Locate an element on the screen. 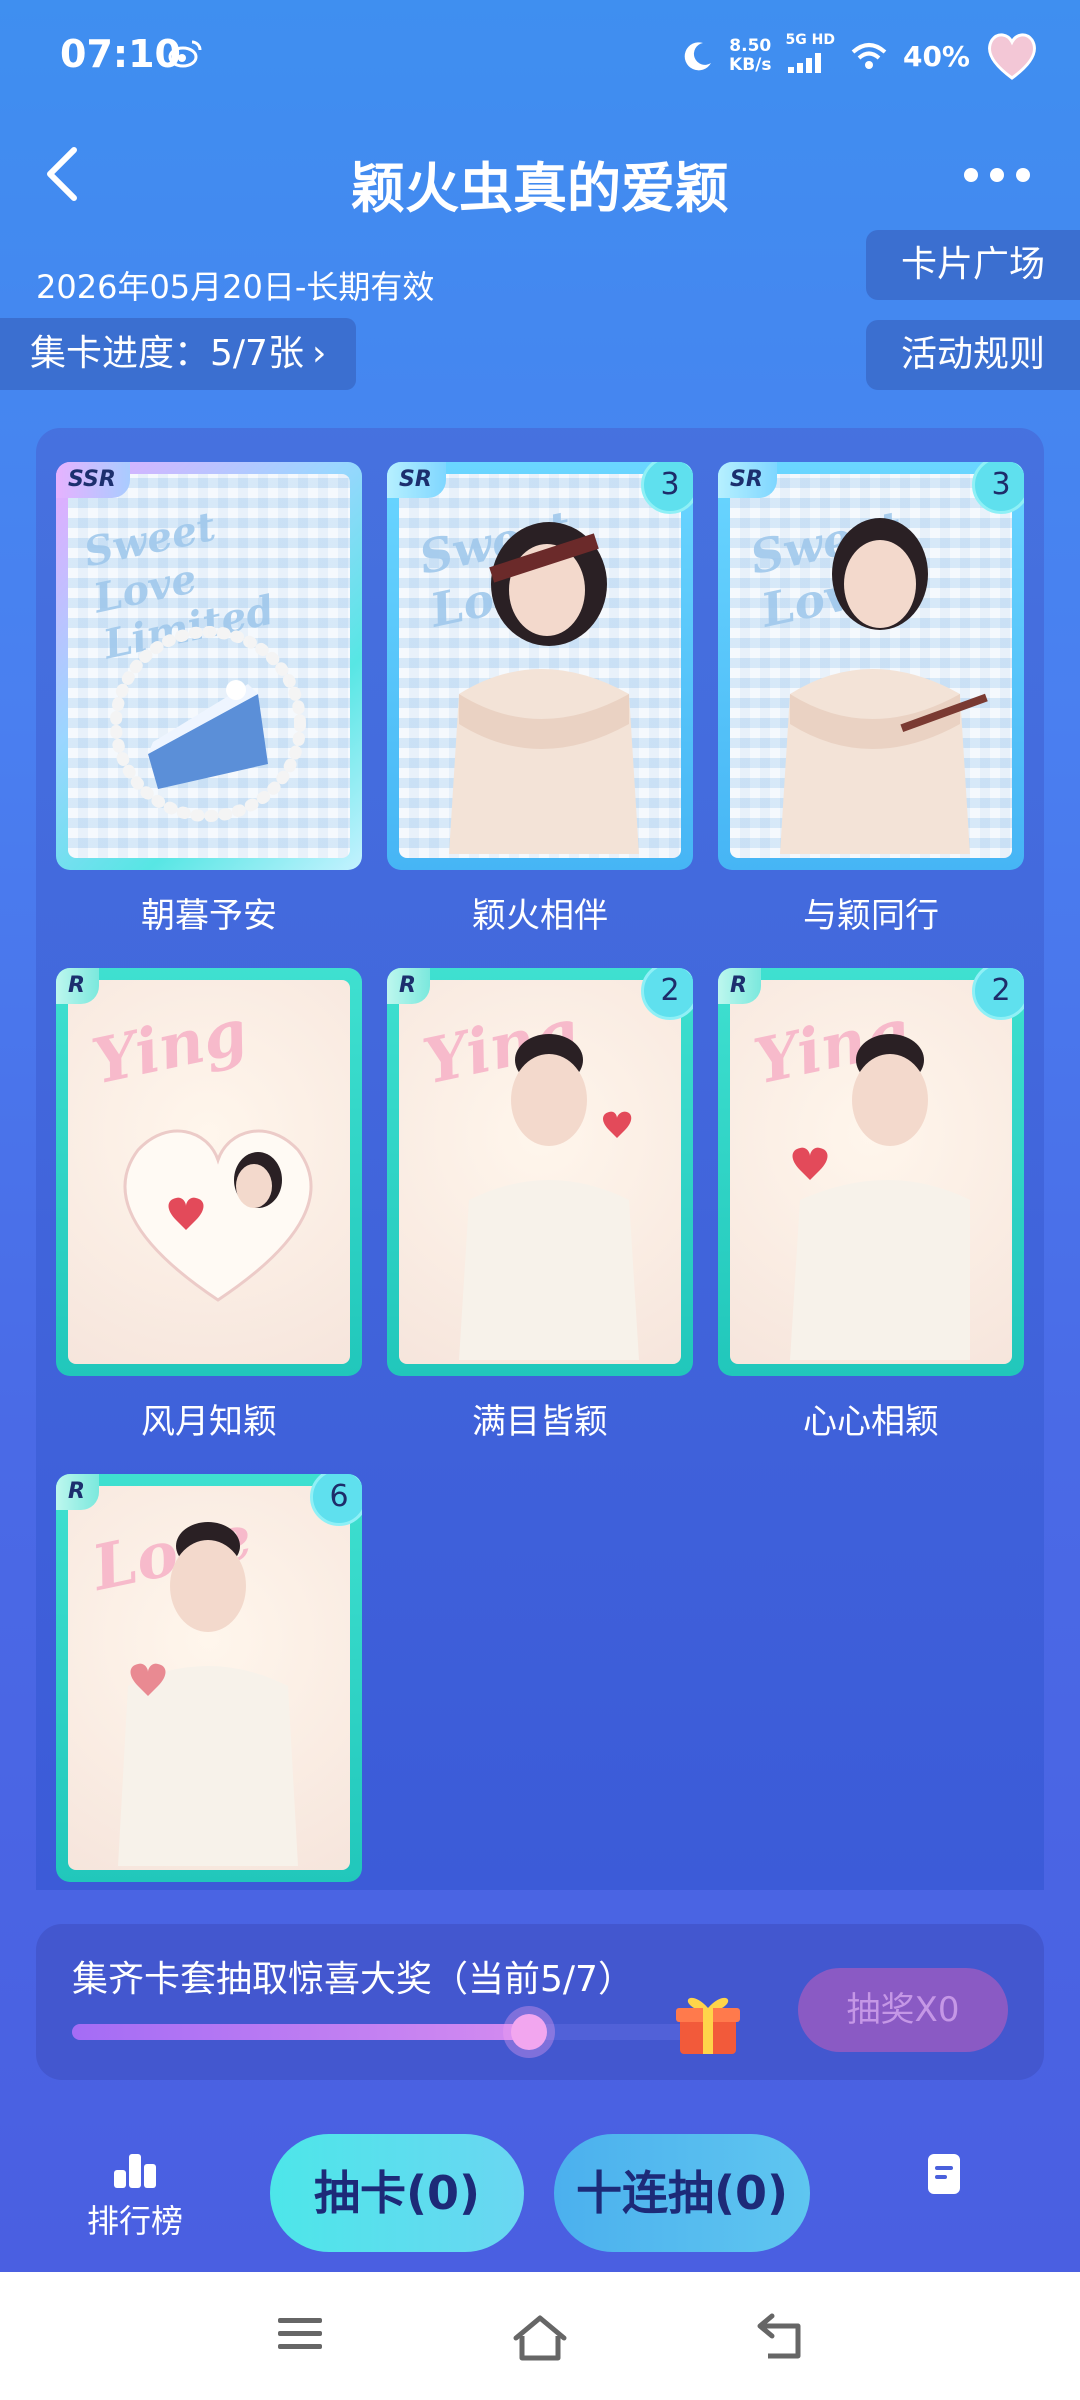  card-frame: R Ying is located at coordinates (209, 1172).